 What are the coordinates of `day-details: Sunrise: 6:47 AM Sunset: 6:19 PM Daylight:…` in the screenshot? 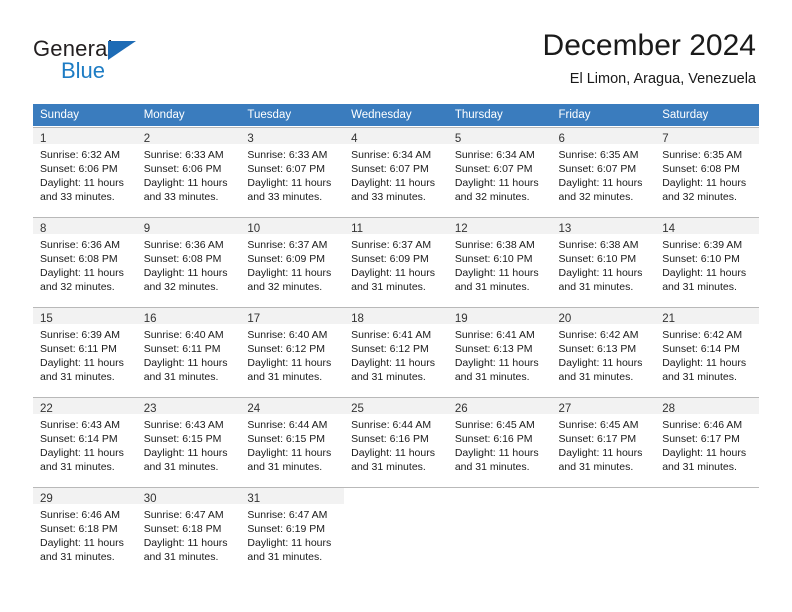 It's located at (292, 534).